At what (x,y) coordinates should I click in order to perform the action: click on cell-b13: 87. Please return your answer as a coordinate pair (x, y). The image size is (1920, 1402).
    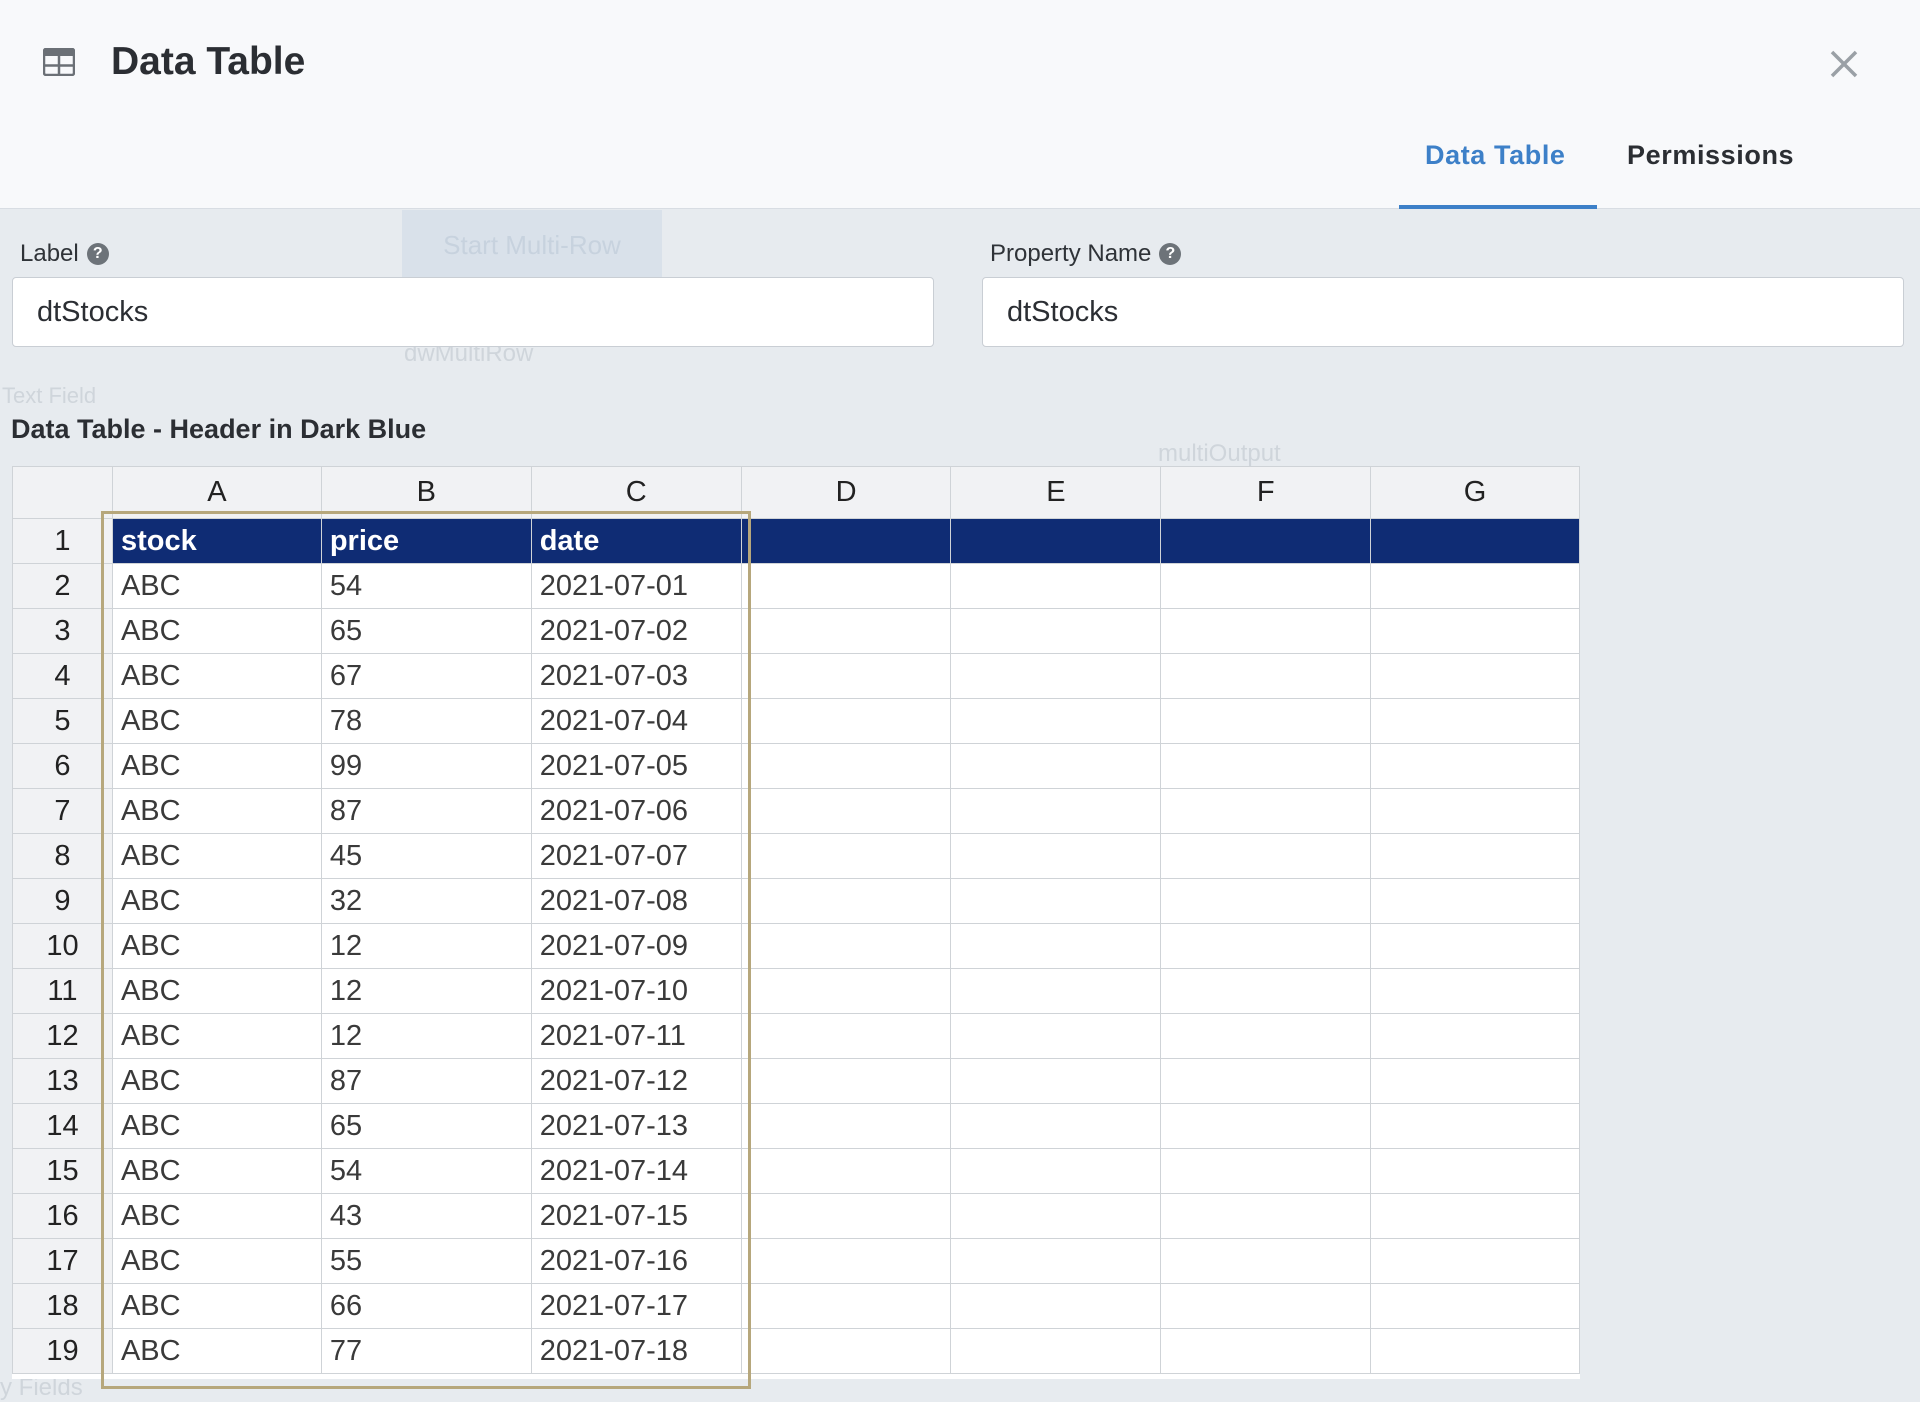
    Looking at the image, I should click on (426, 1081).